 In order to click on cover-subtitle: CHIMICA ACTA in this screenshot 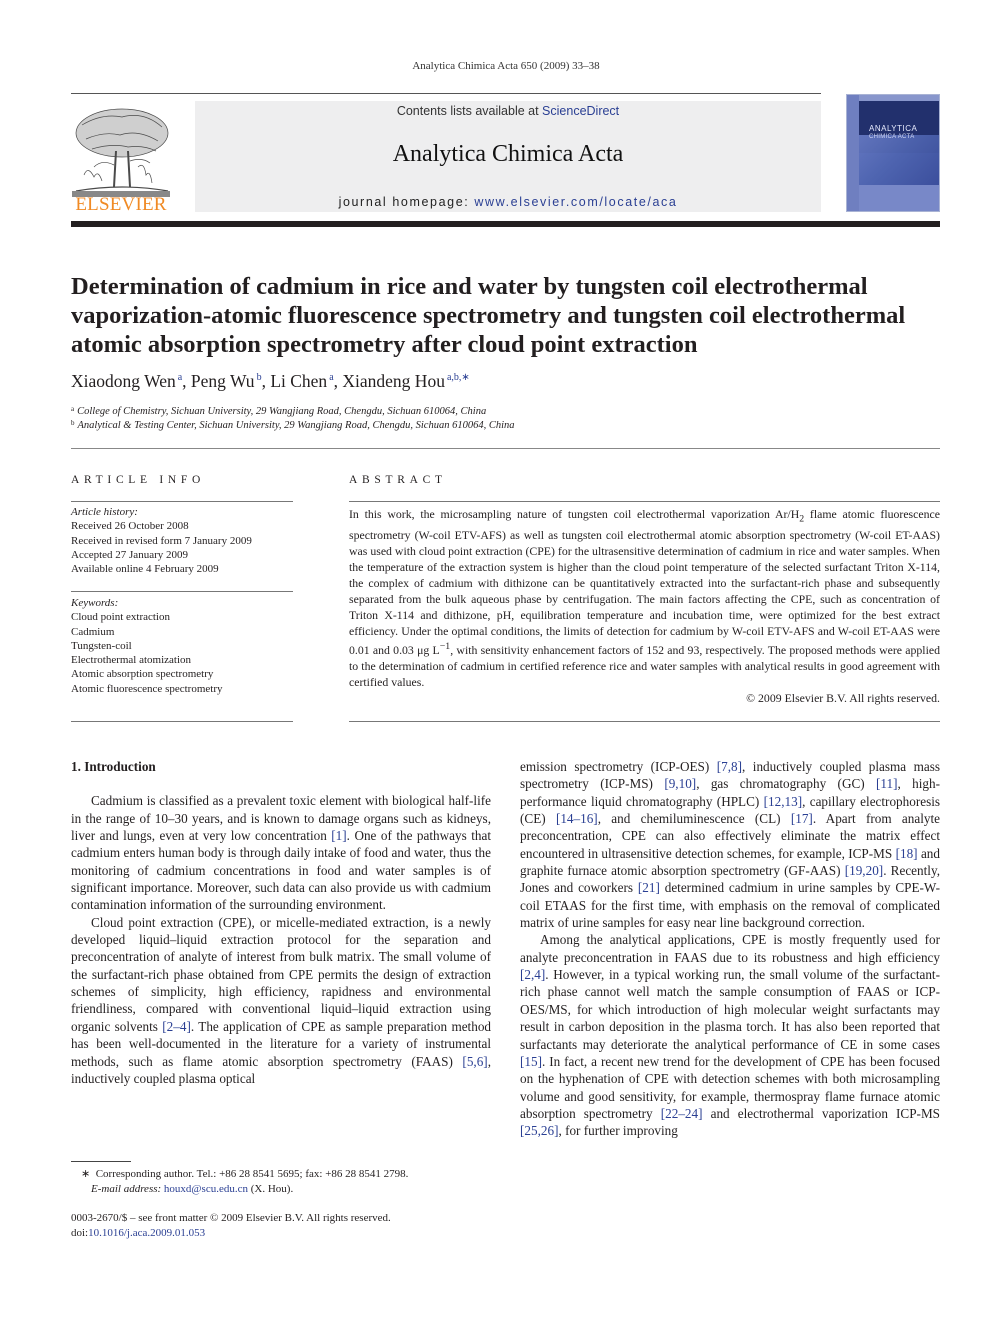, I will do `click(892, 137)`.